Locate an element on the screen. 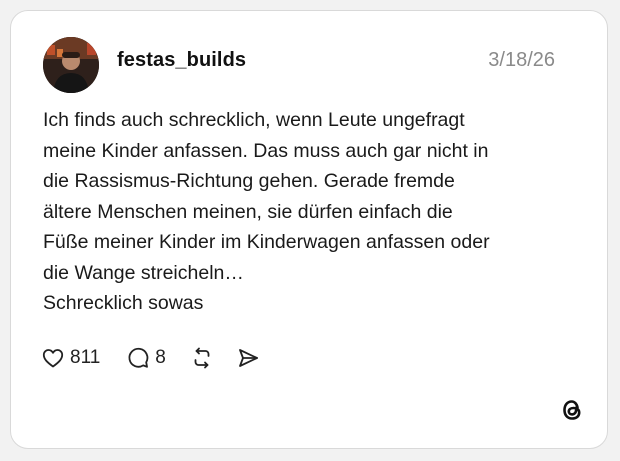 Image resolution: width=620 pixels, height=461 pixels. repost-button is located at coordinates (202, 358).